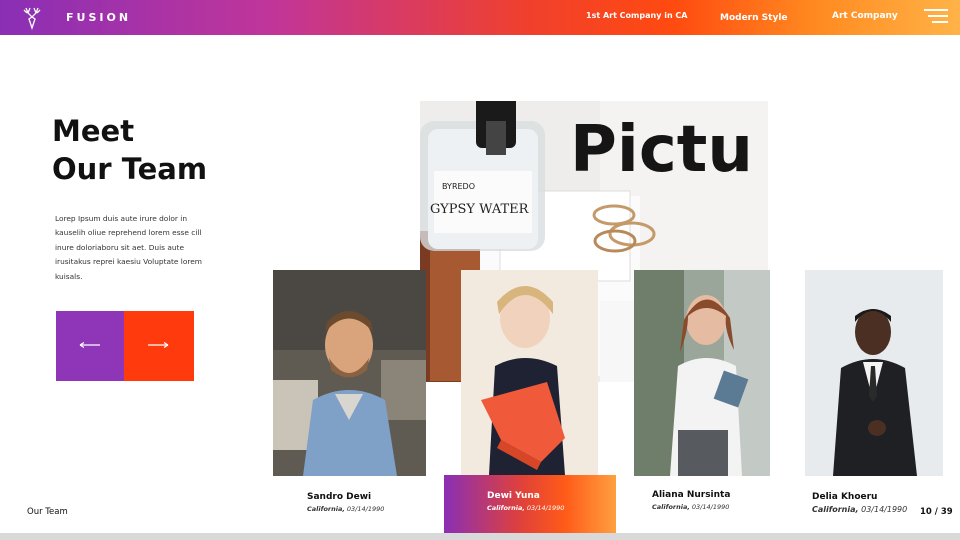 The image size is (960, 540). I want to click on brand-name: FUSION, so click(98, 17).